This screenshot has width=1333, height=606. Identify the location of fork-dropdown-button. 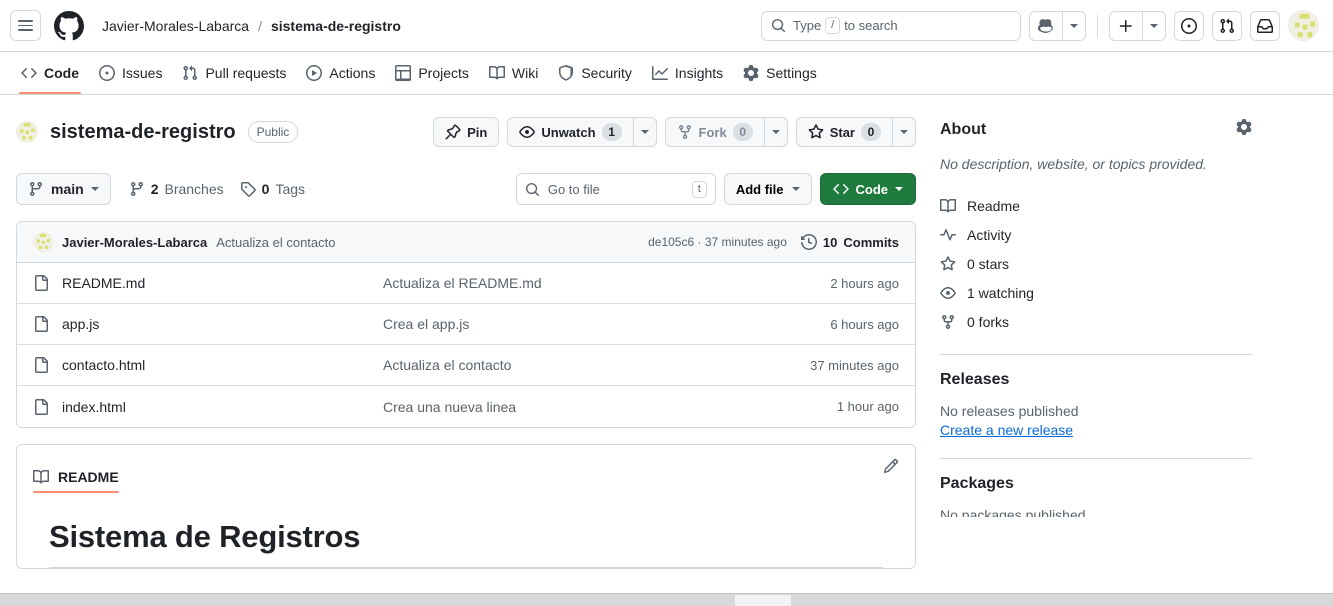
(775, 132).